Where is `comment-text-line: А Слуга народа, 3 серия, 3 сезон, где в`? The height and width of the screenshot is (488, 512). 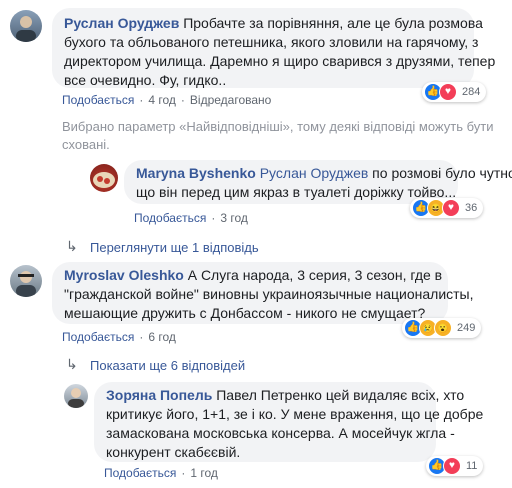
comment-text-line: А Слуга народа, 3 серия, 3 сезон, где в is located at coordinates (313, 275).